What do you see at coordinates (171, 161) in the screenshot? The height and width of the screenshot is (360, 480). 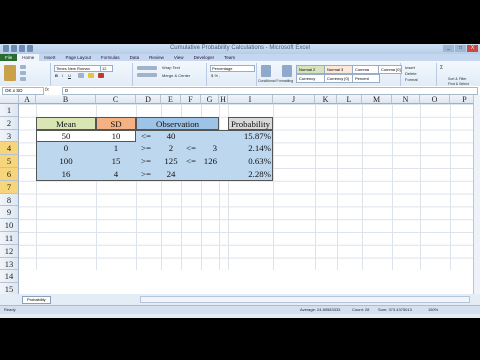 I see `observation-value-cell: 125` at bounding box center [171, 161].